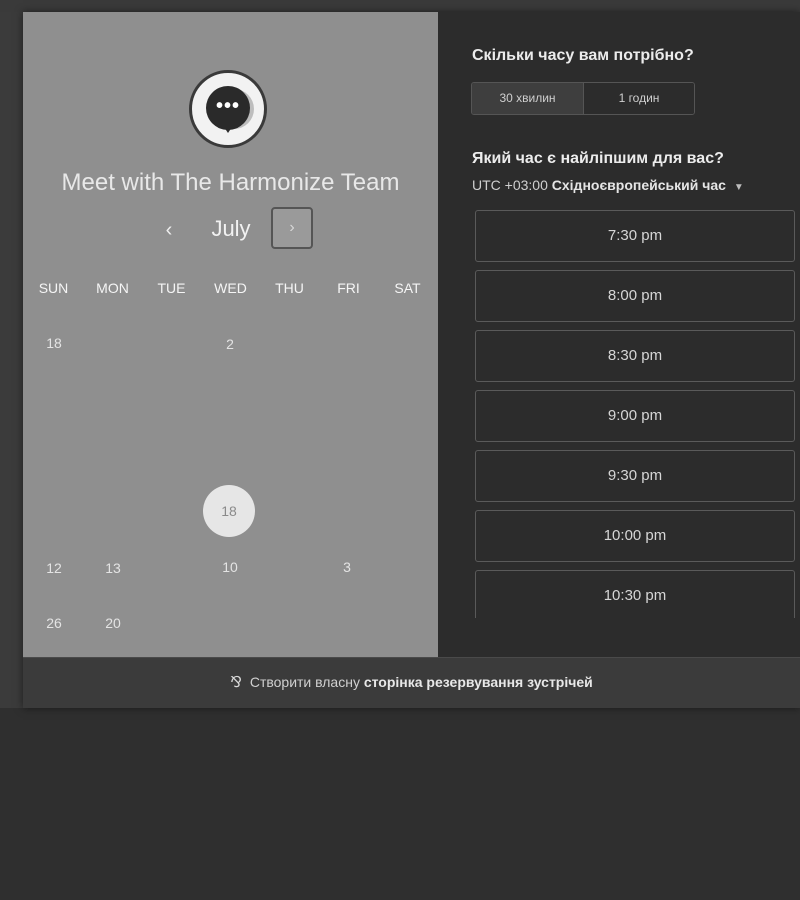  I want to click on calendar-day: 20, so click(113, 623).